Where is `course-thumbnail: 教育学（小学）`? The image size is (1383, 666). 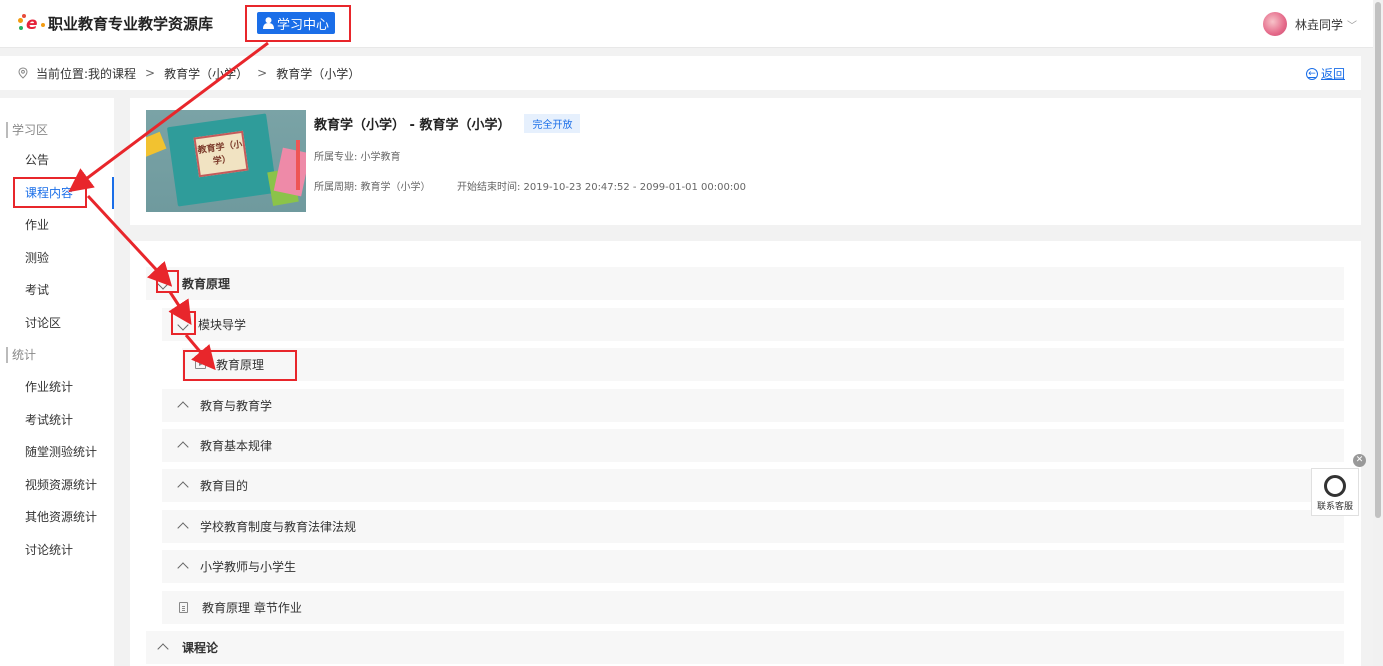 course-thumbnail: 教育学（小学） is located at coordinates (226, 161).